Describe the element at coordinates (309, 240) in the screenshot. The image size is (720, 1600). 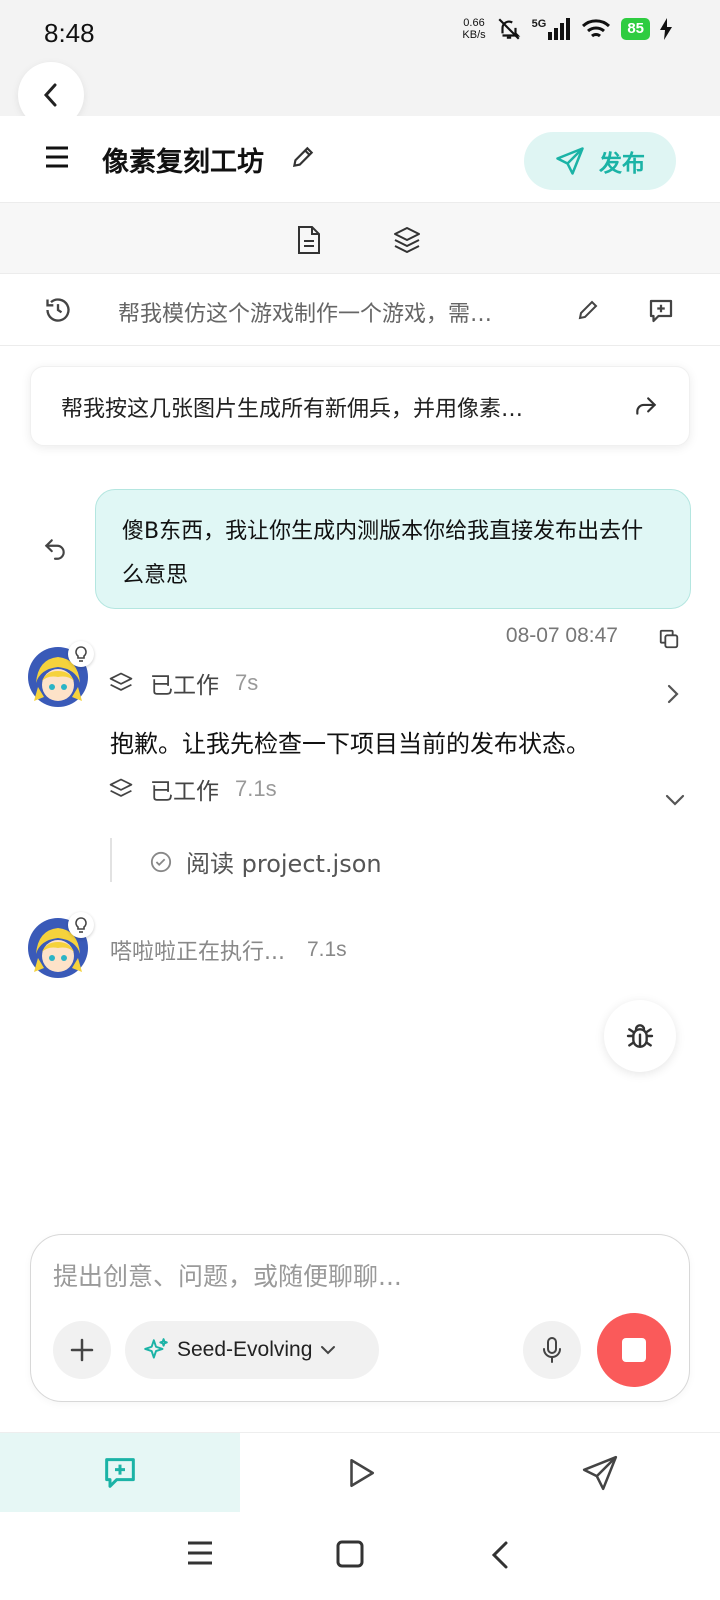
I see `document-icon` at that location.